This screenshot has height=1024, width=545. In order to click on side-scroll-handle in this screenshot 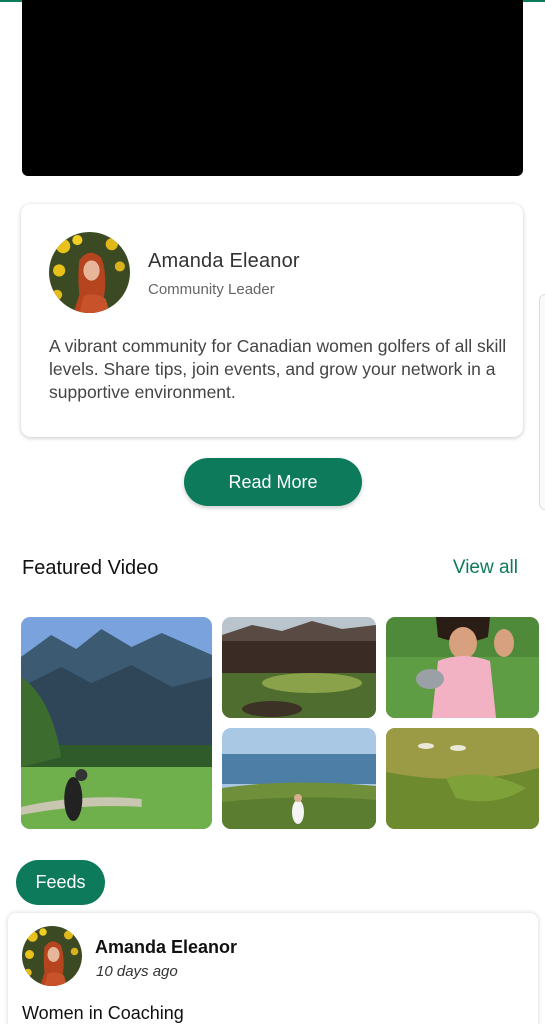, I will do `click(542, 402)`.